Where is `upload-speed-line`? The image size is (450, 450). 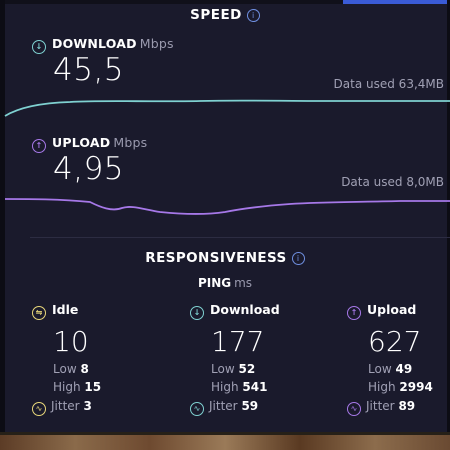 upload-speed-line is located at coordinates (227, 206).